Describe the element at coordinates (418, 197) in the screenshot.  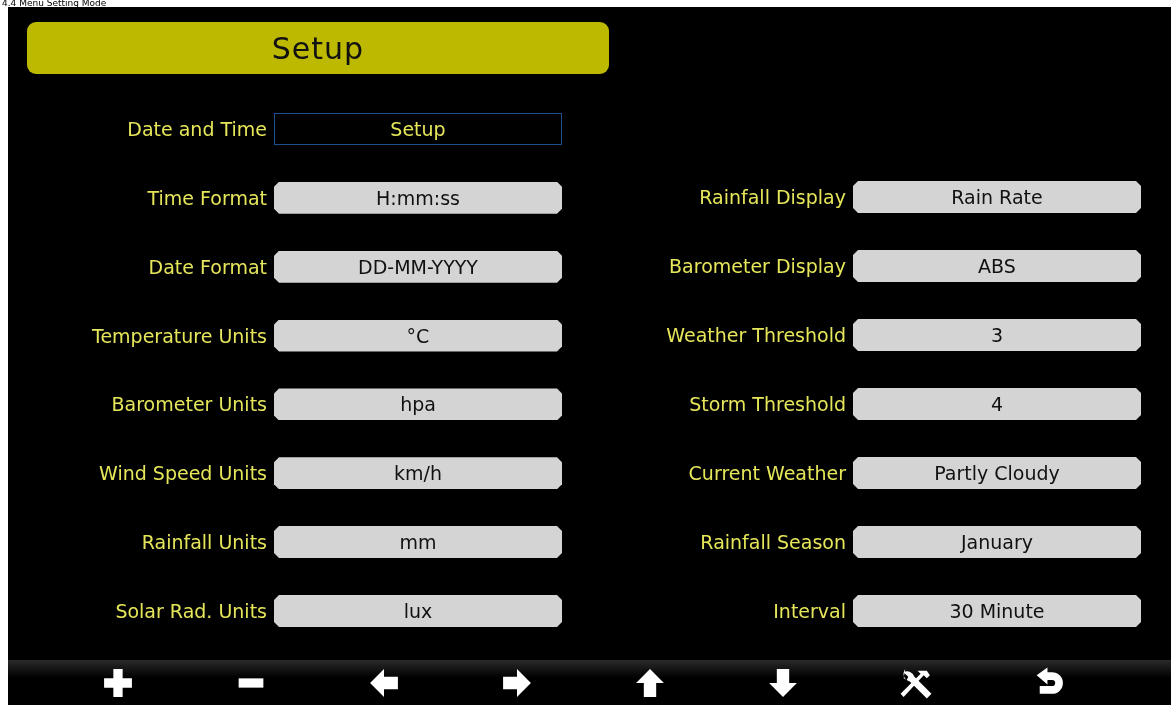
I see `setting-field: H:mm:ss` at that location.